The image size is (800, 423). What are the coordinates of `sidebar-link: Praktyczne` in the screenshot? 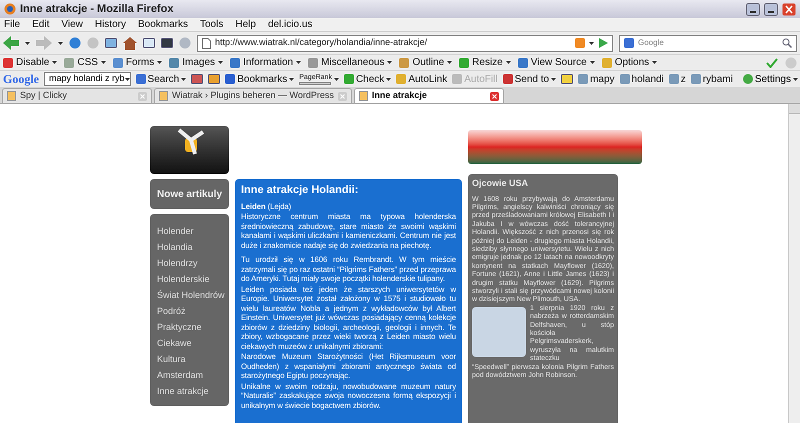 It's located at (193, 327).